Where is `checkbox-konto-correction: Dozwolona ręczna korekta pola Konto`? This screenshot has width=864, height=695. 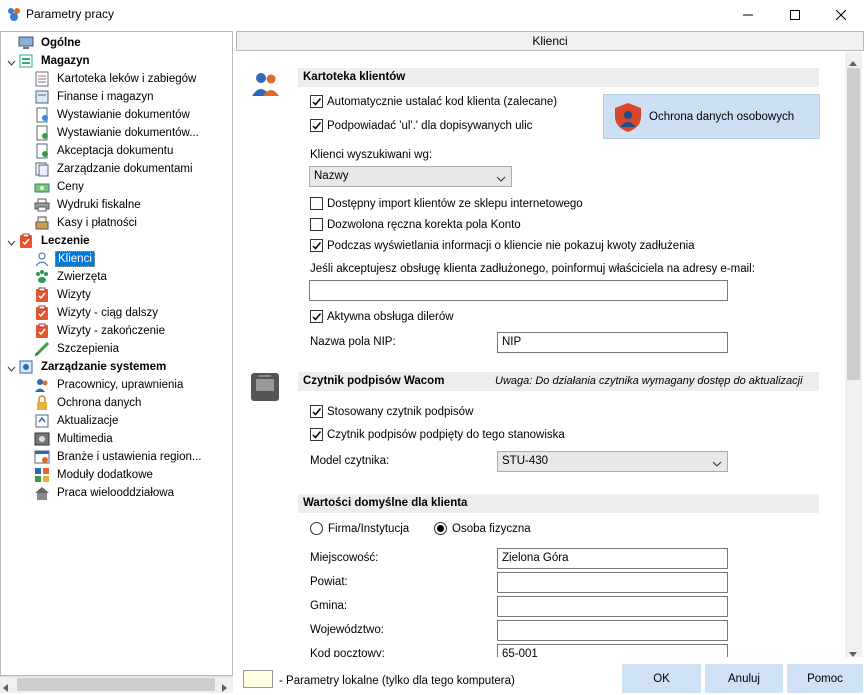 checkbox-konto-correction: Dozwolona ręczna korekta pola Konto is located at coordinates (415, 224).